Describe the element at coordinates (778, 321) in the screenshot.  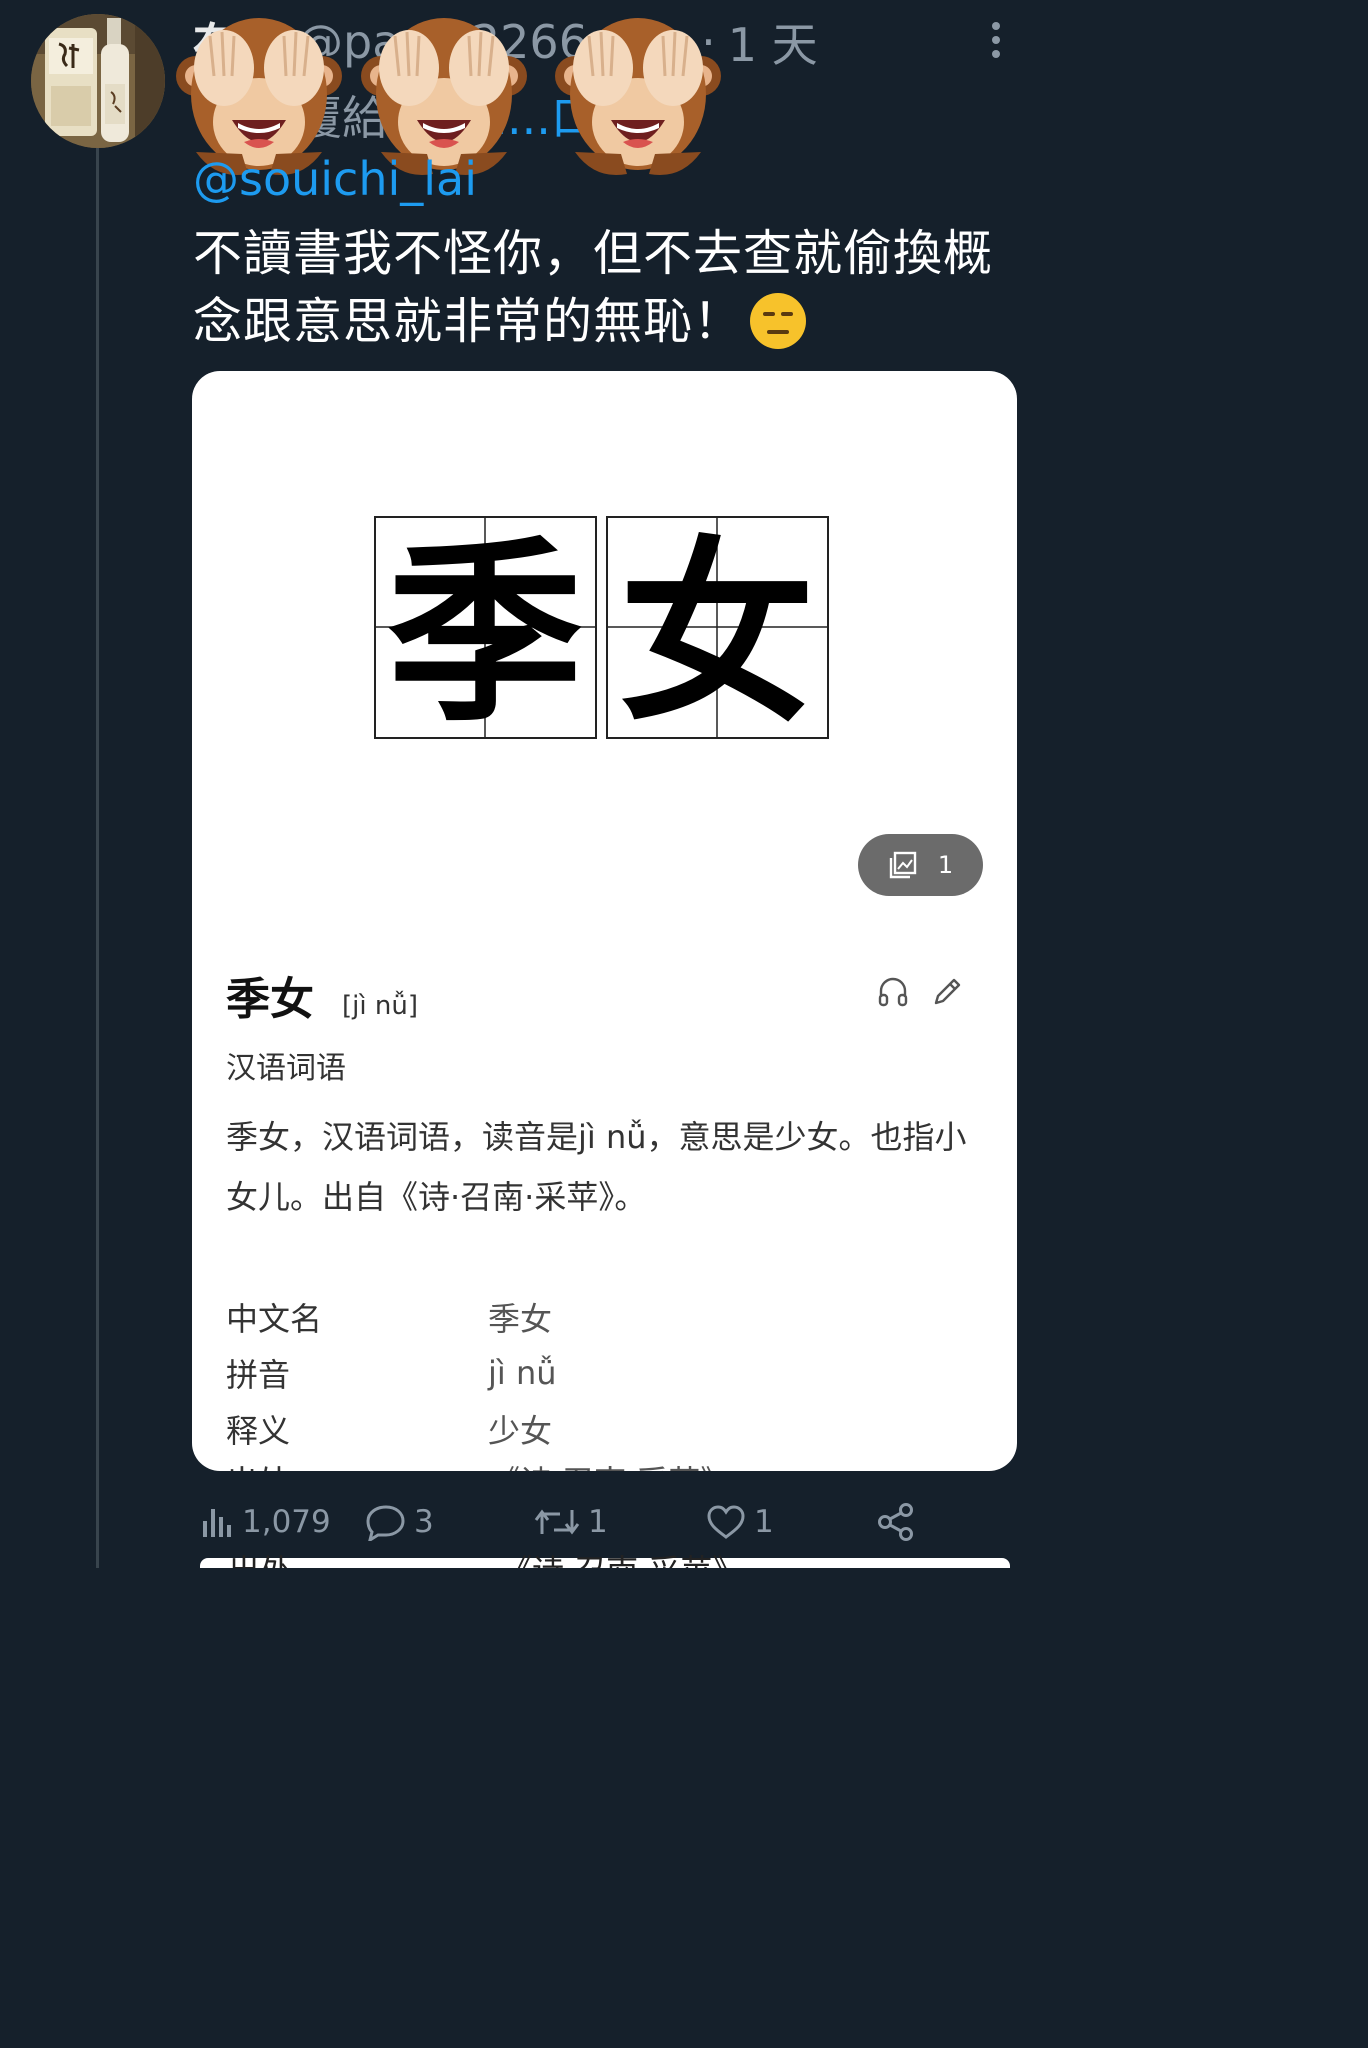
I see `expressionless-face-icon` at that location.